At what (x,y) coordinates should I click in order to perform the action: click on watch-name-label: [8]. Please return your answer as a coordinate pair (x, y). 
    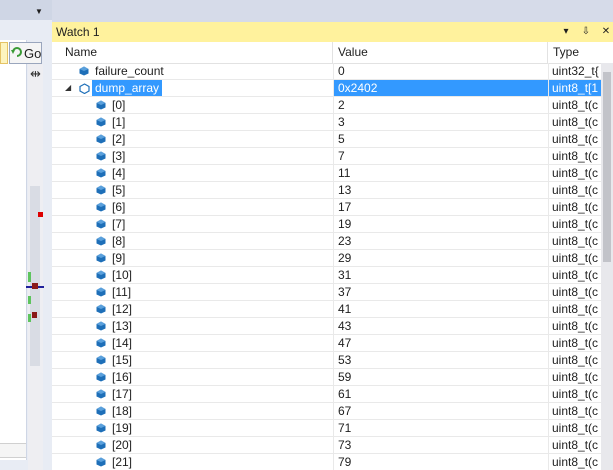
    Looking at the image, I should click on (119, 241).